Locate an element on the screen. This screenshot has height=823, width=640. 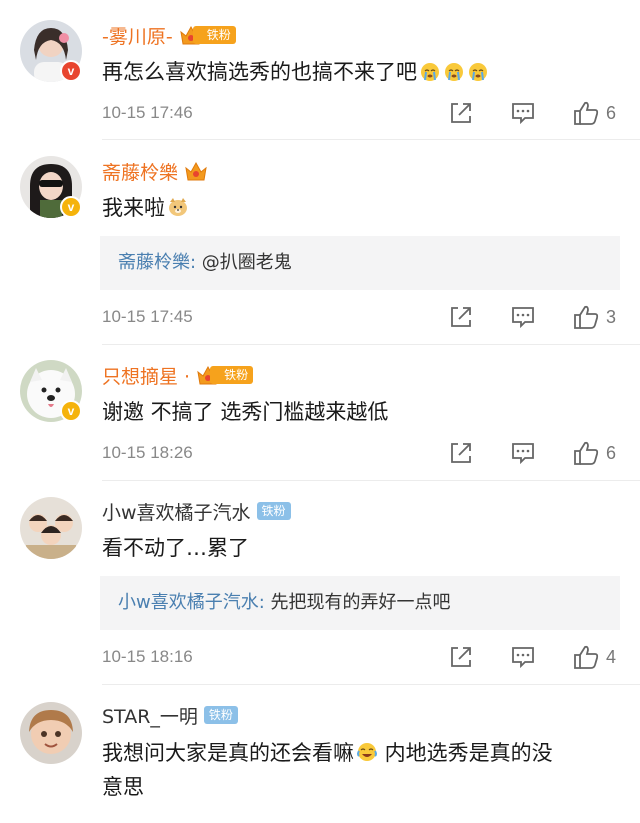
comment-text: 谢邀 不搞了 选秀门槛越来越低 is located at coordinates (245, 412).